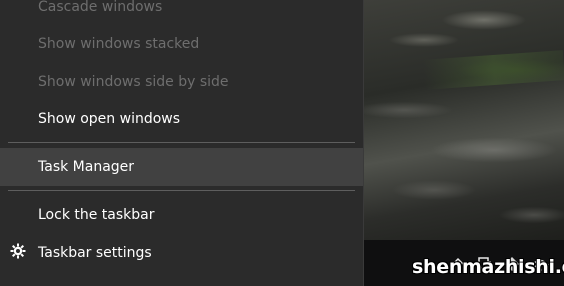  Describe the element at coordinates (181, 119) in the screenshot. I see `menu-item-show-open-windows: Show open windows` at that location.